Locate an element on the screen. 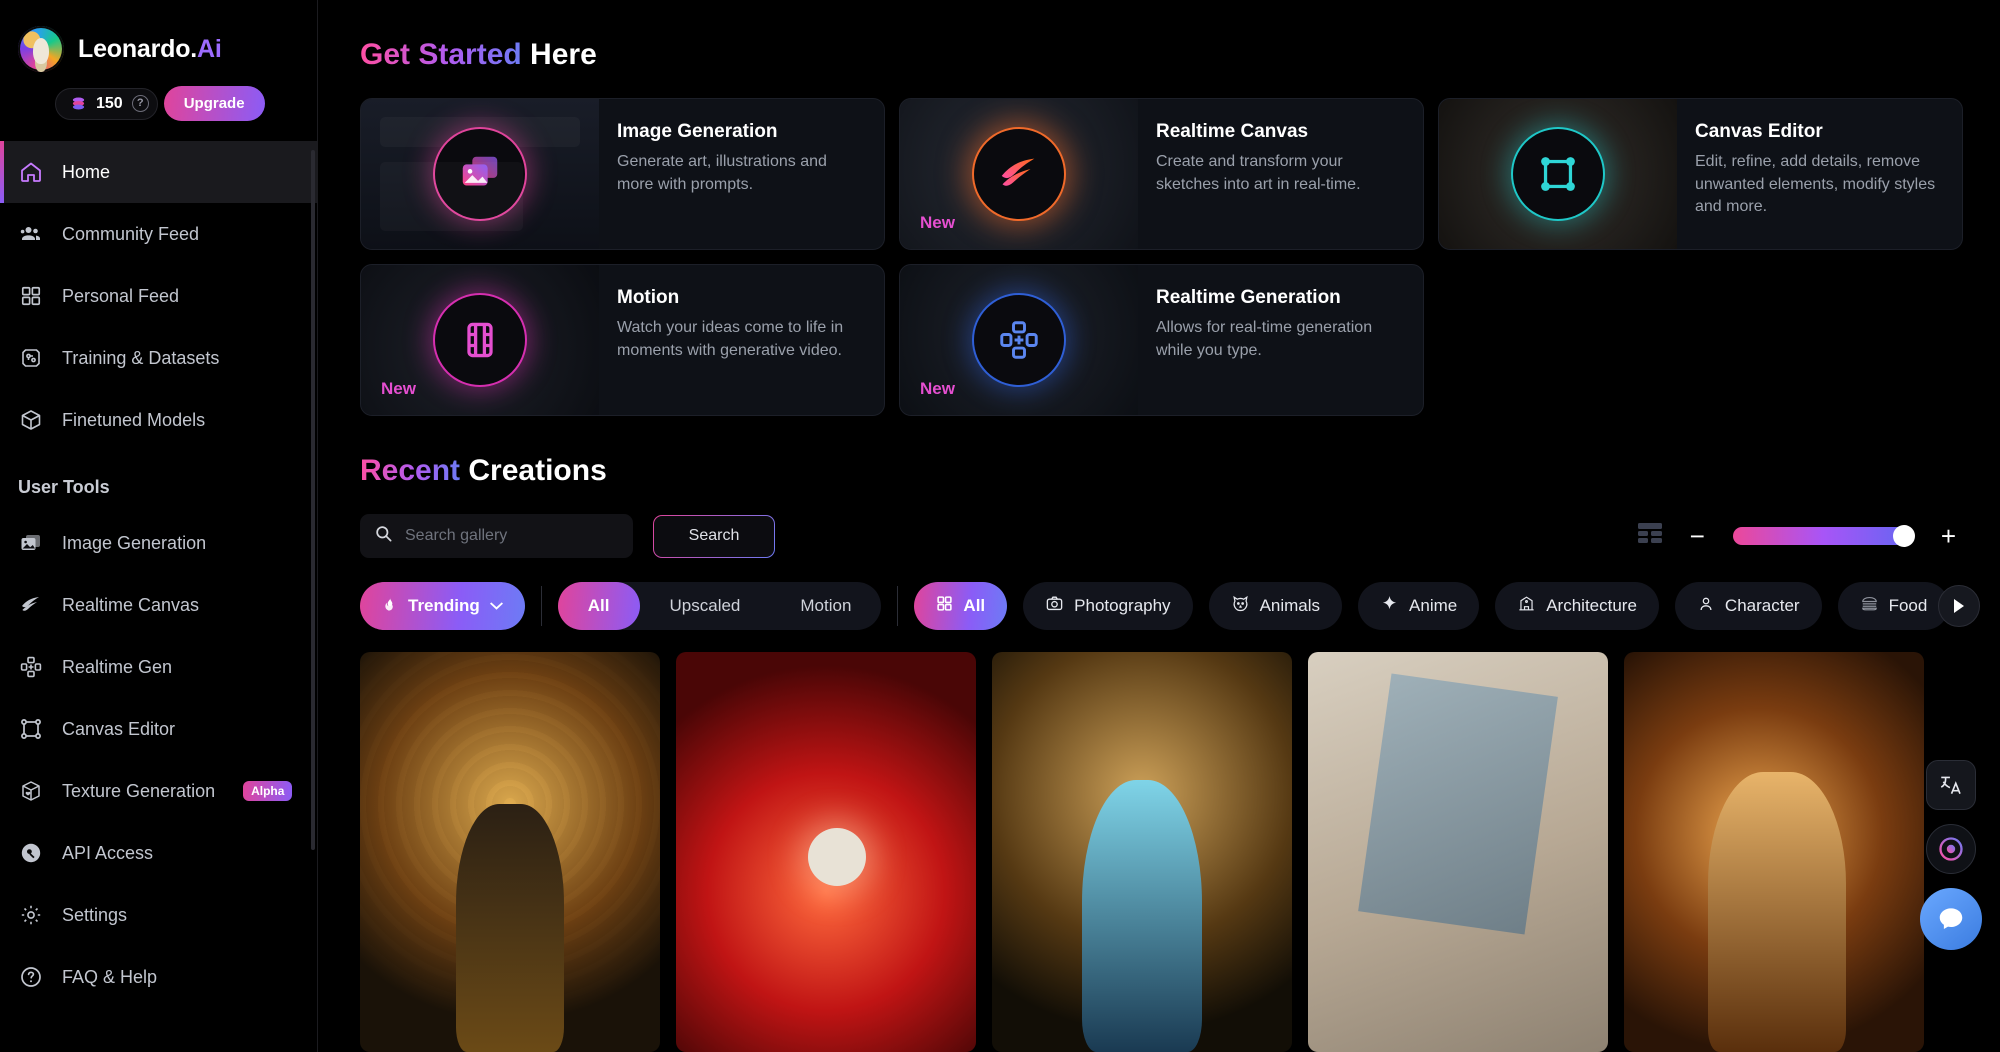 Image resolution: width=2000 pixels, height=1052 pixels. chevron-down-icon is located at coordinates (496, 606).